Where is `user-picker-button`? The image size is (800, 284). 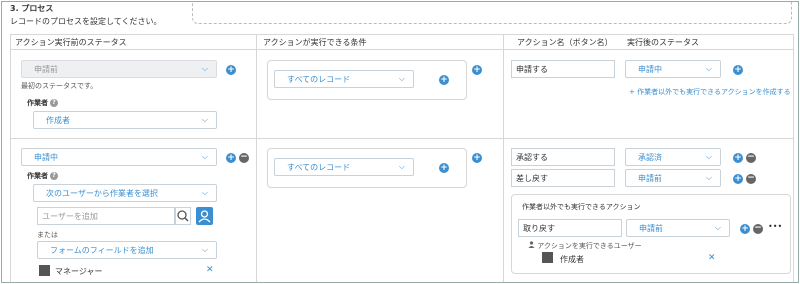
user-picker-button is located at coordinates (204, 216).